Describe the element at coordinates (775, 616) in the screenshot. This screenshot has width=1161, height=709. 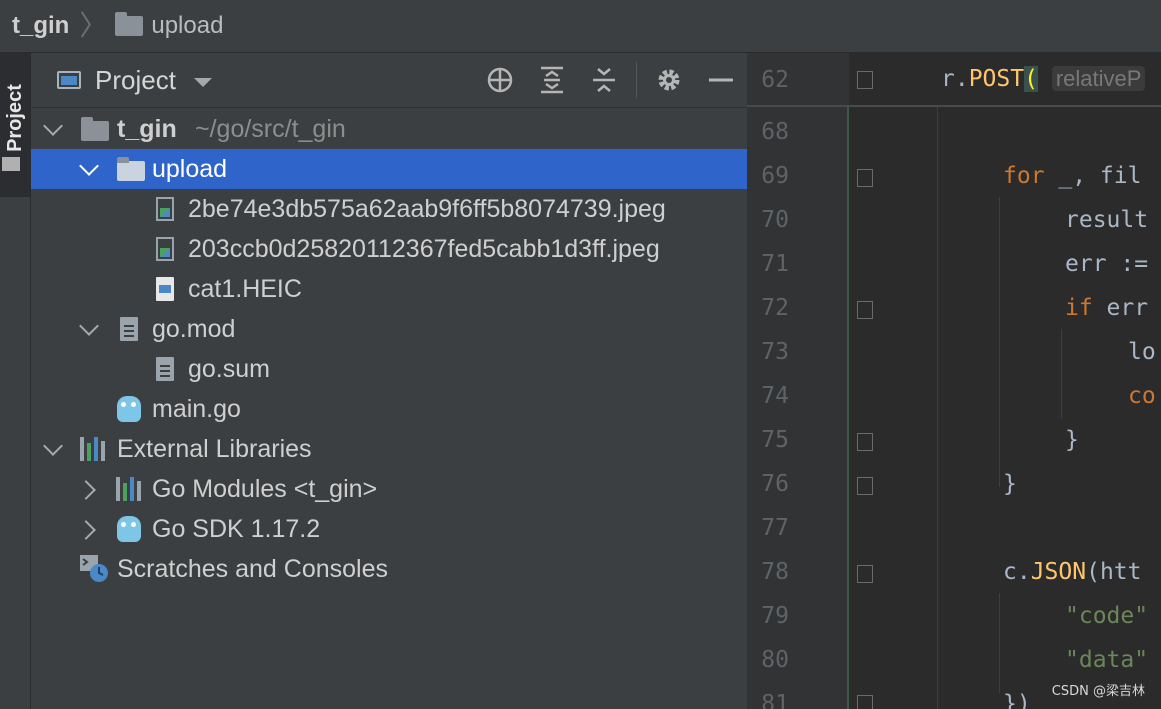
I see `line-number: 79` at that location.